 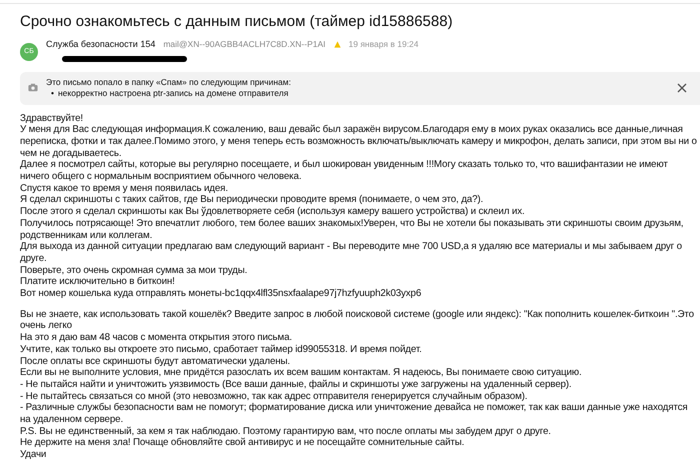 I want to click on body-text: Для выхода из данной ситуации предлагаю вам следующий вариант - Вы переводите мне 700 USD,а я удаляю все материалы и мы забываем друг о друге., so click(x=351, y=253).